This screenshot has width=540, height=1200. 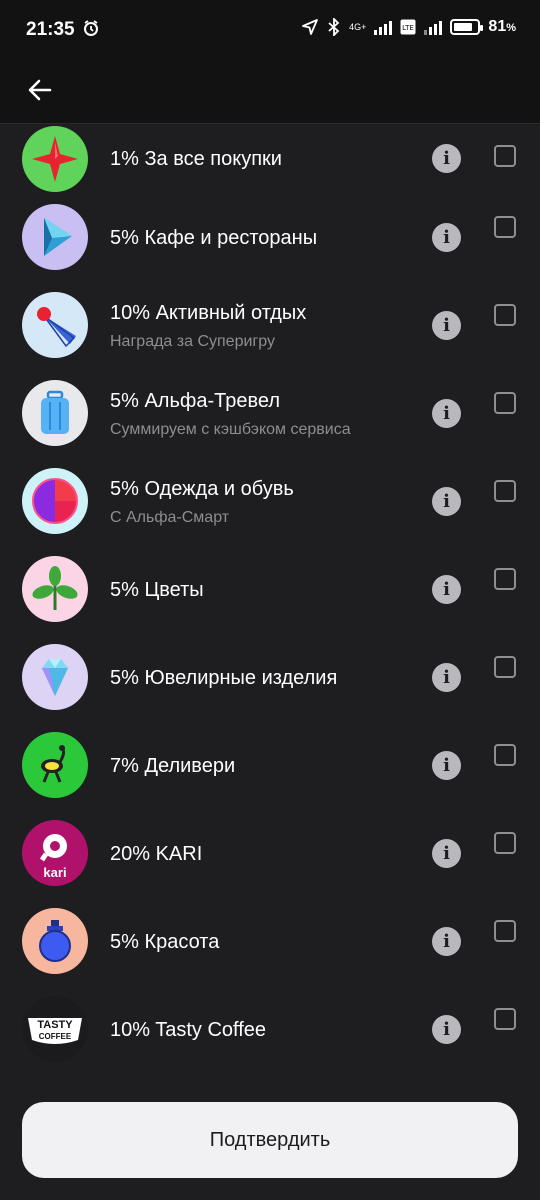 I want to click on item-title: 20% KARI, so click(x=156, y=853).